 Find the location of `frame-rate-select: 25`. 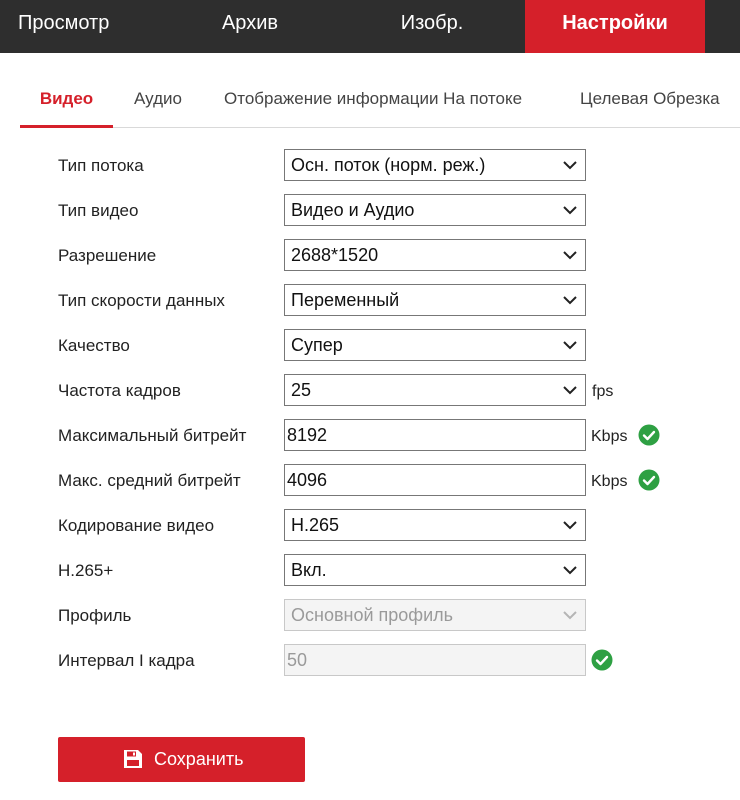

frame-rate-select: 25 is located at coordinates (435, 390).